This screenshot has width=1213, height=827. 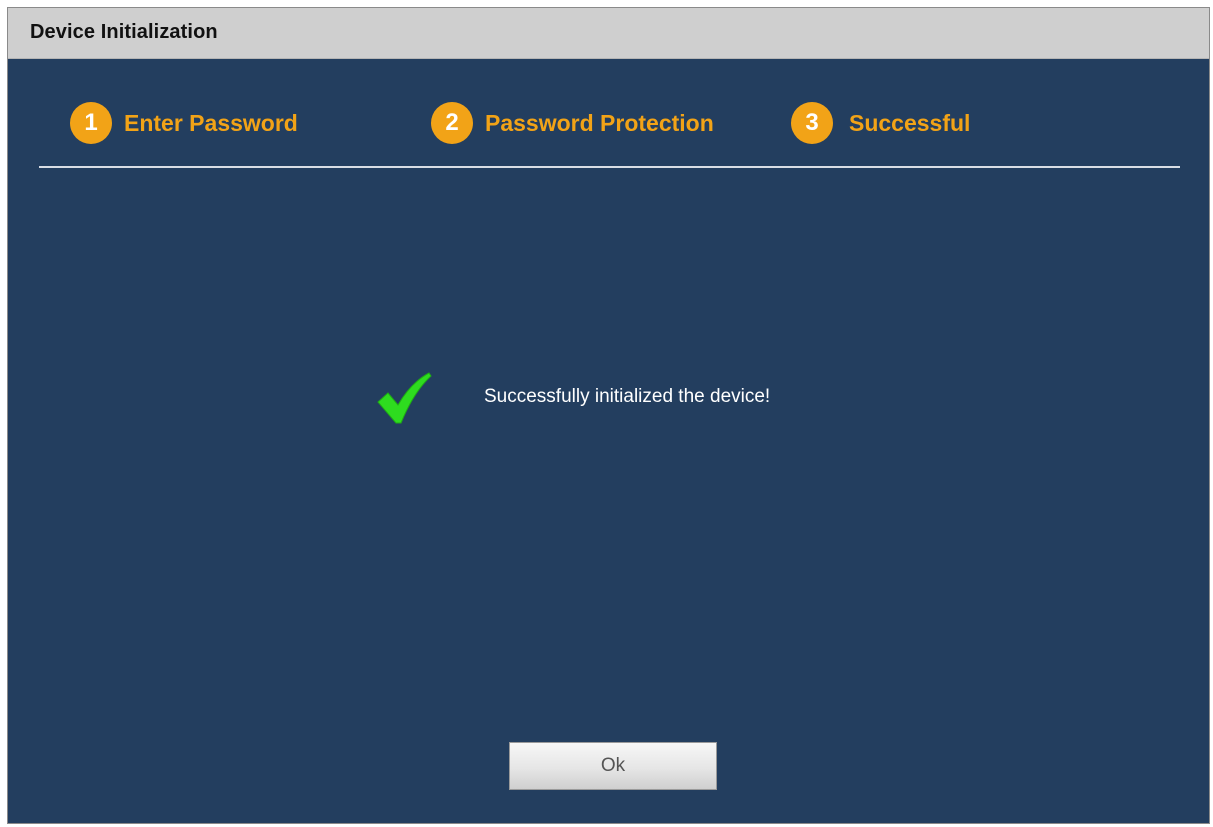 I want to click on step-label: Enter Password, so click(x=211, y=122).